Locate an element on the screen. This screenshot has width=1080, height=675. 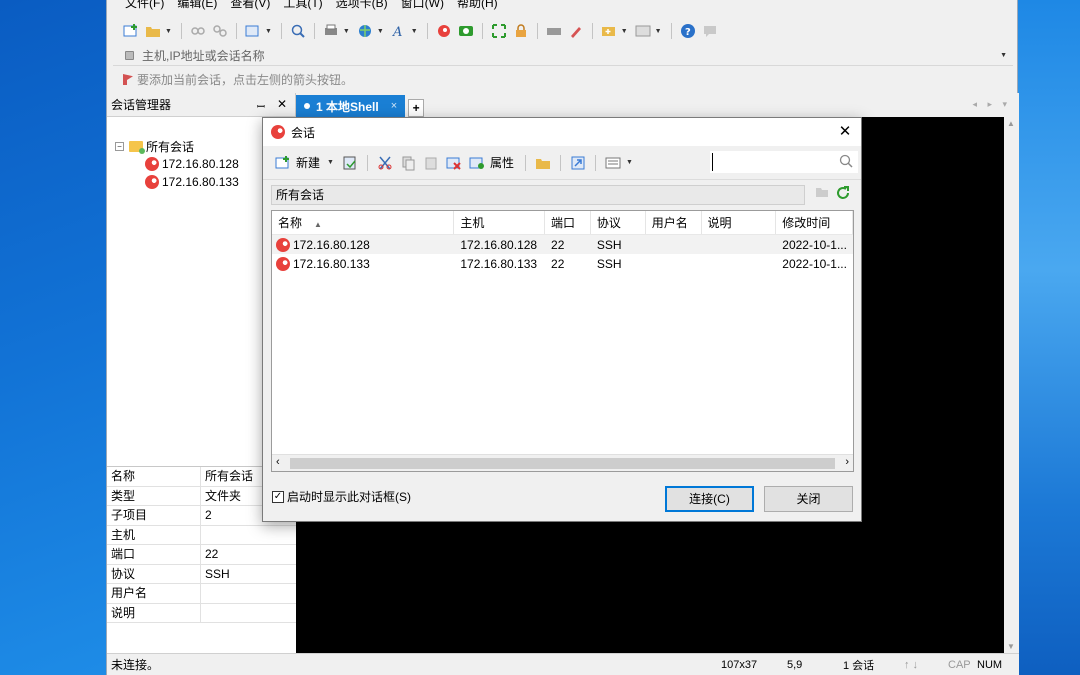
checkmark-icon: ✓ is located at coordinates (278, 496).